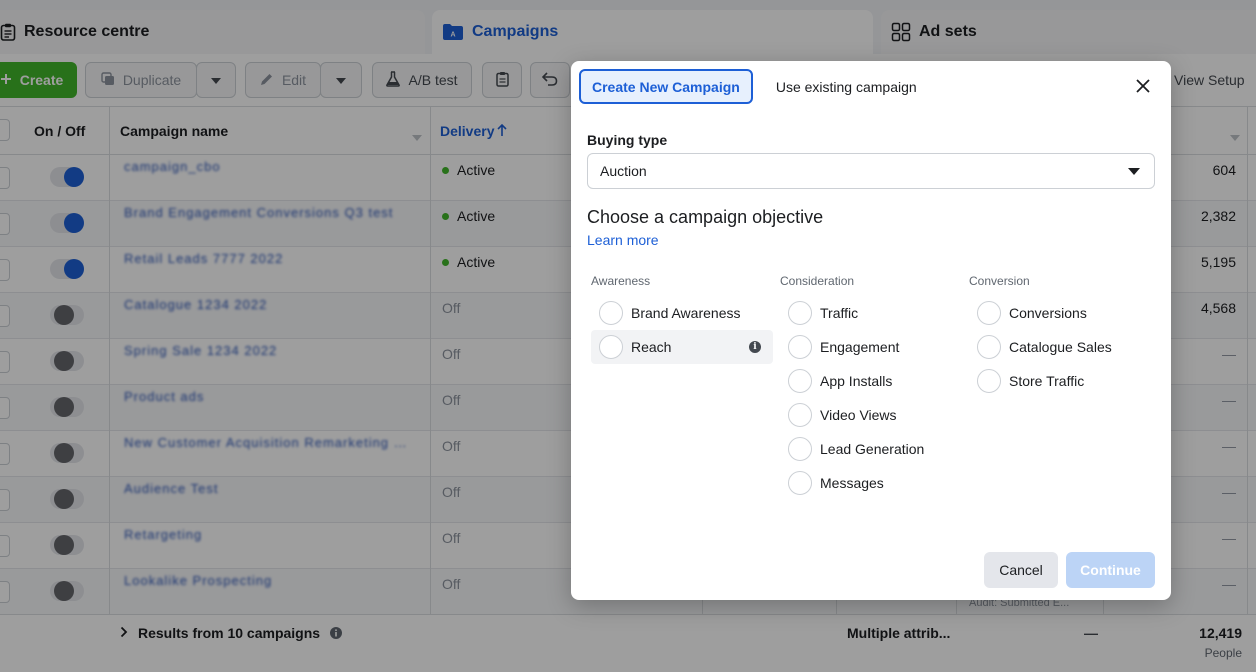 The height and width of the screenshot is (672, 1256). I want to click on objective-option-engagement: Engagement, so click(871, 347).